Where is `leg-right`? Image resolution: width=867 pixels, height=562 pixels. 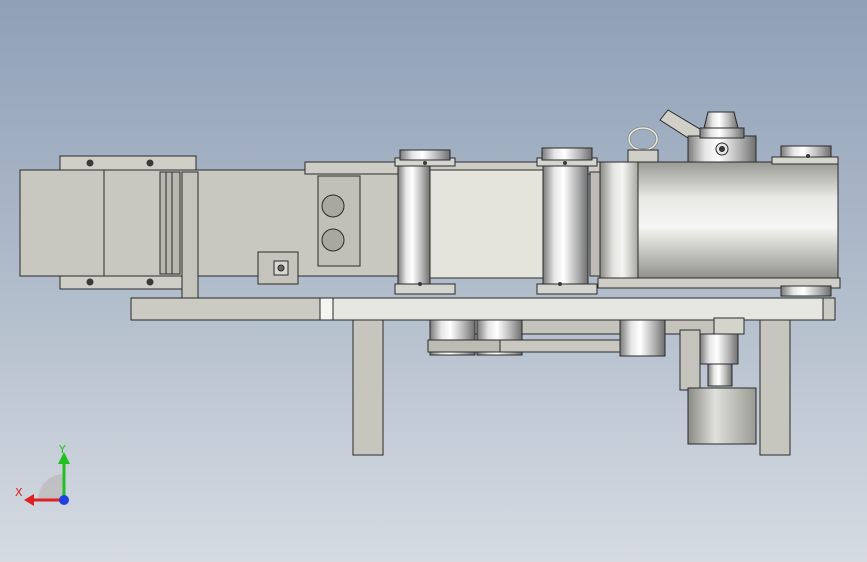
leg-right is located at coordinates (775, 386).